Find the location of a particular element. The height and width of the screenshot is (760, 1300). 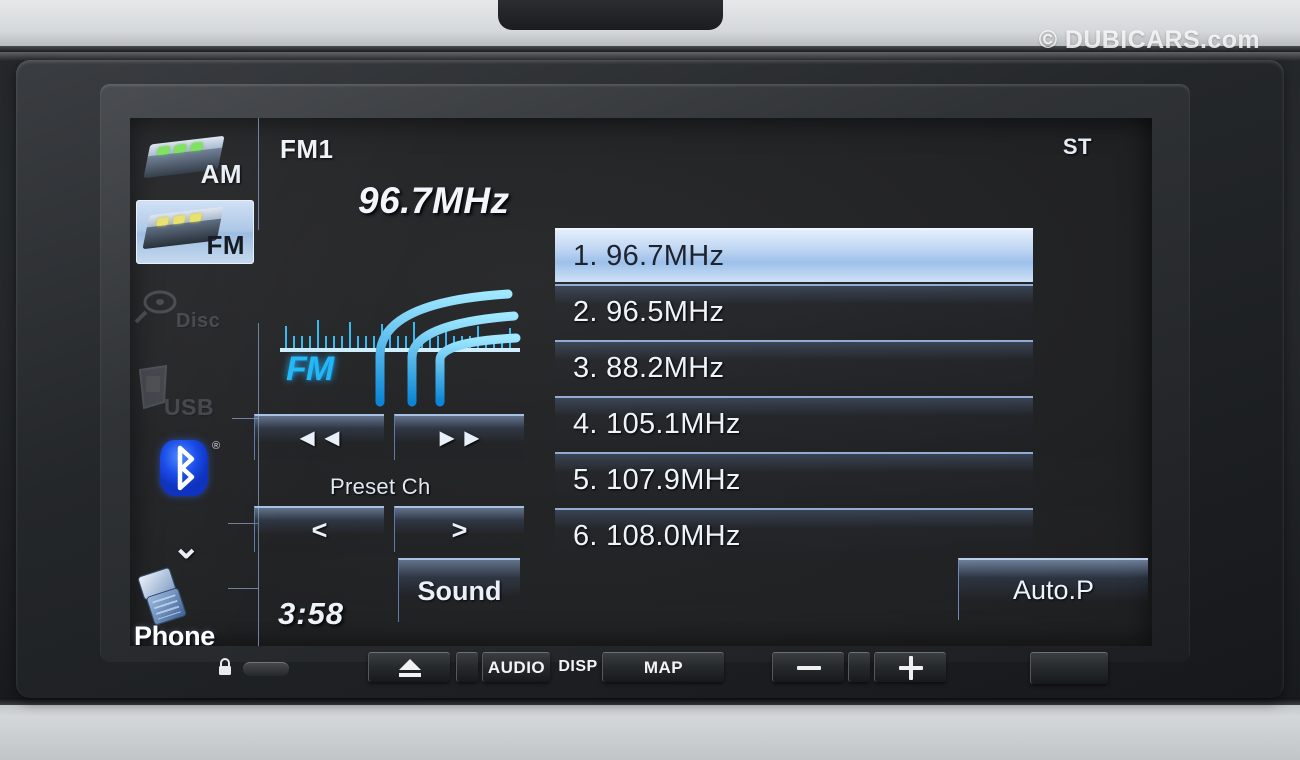

preset-text-2: 2. 96.5MHz is located at coordinates (649, 311).